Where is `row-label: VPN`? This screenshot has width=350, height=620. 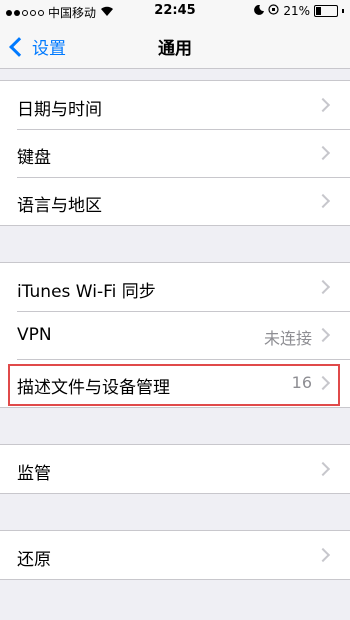 row-label: VPN is located at coordinates (34, 335).